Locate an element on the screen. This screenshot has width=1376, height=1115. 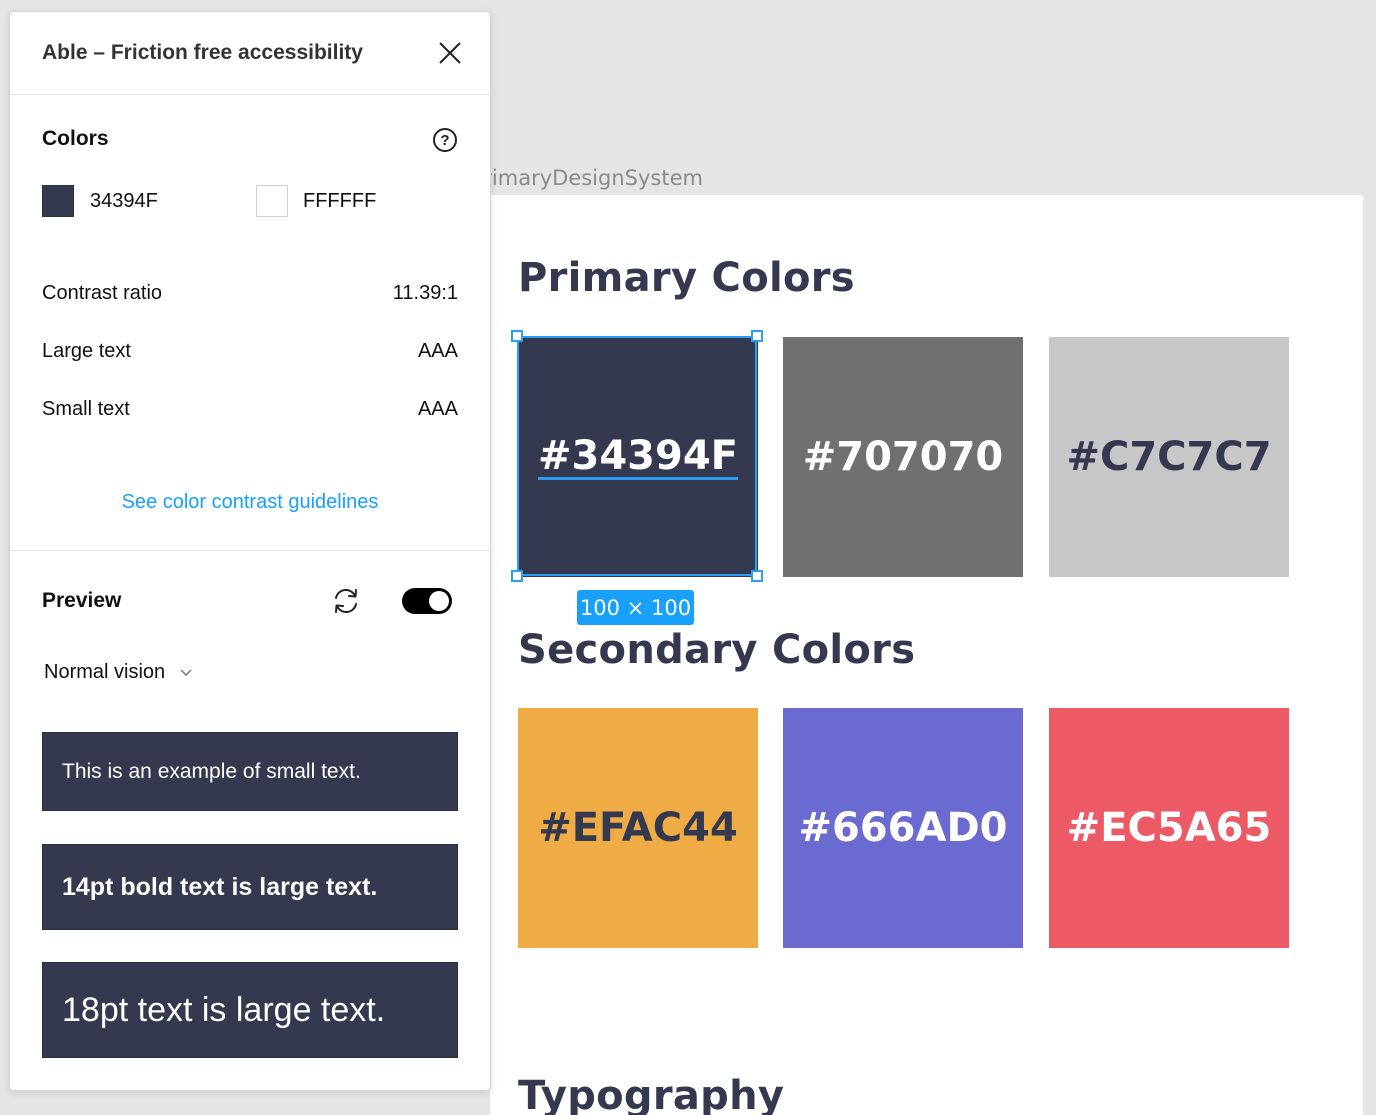
preview-bold-text: 14pt bold text is large text. is located at coordinates (250, 887).